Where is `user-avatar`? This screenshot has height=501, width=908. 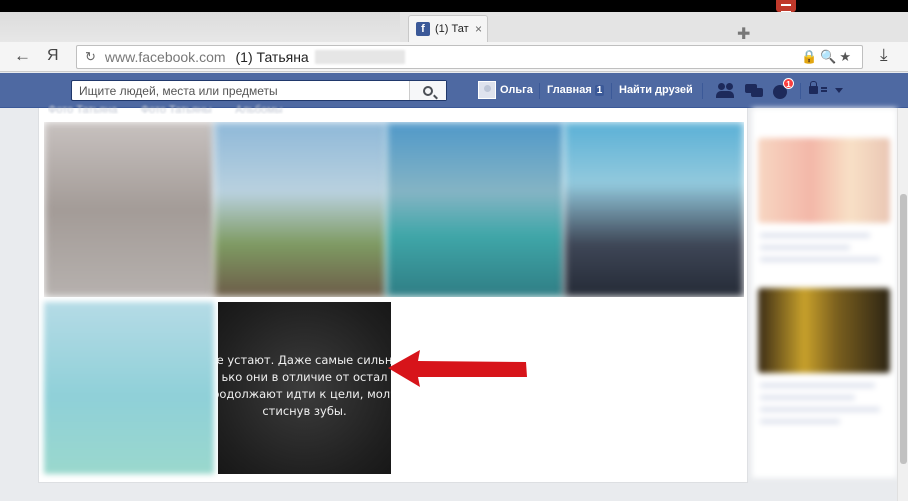 user-avatar is located at coordinates (487, 90).